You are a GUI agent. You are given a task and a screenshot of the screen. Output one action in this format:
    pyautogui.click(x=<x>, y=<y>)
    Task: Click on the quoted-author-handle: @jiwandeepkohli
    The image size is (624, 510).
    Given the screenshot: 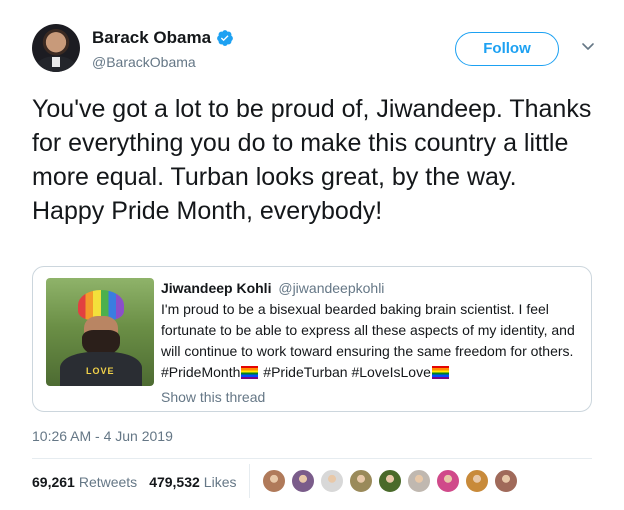 What is the action you would take?
    pyautogui.click(x=331, y=288)
    